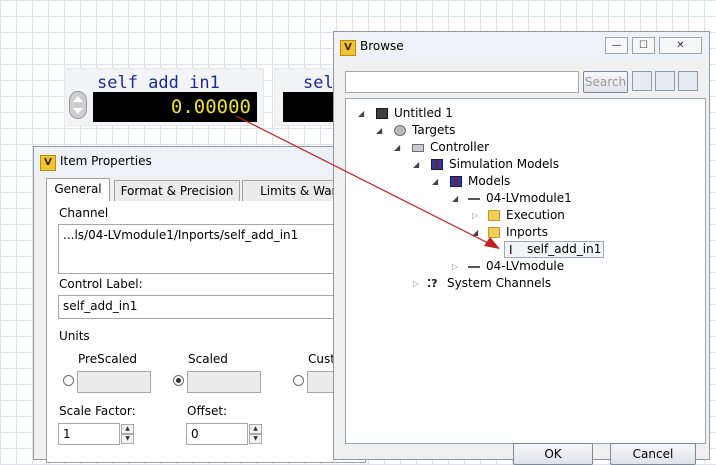 This screenshot has height=465, width=716. I want to click on numeric-control-self-add-in1: self add in1 0.00000, so click(164, 97).